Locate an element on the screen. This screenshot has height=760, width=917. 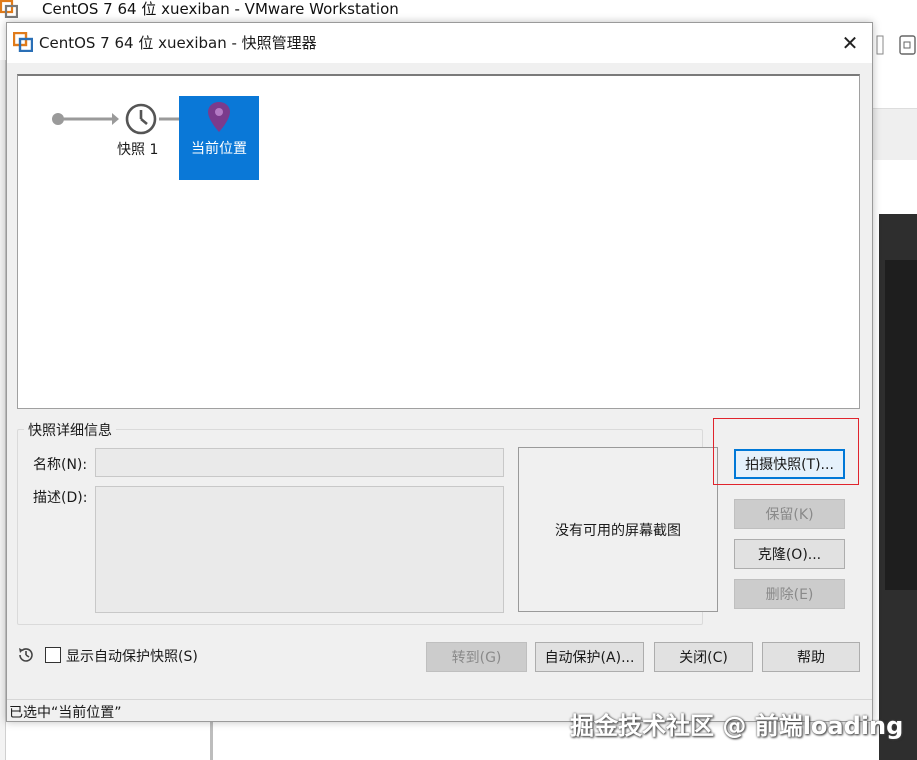
close-button: 关闭(C) is located at coordinates (703, 657).